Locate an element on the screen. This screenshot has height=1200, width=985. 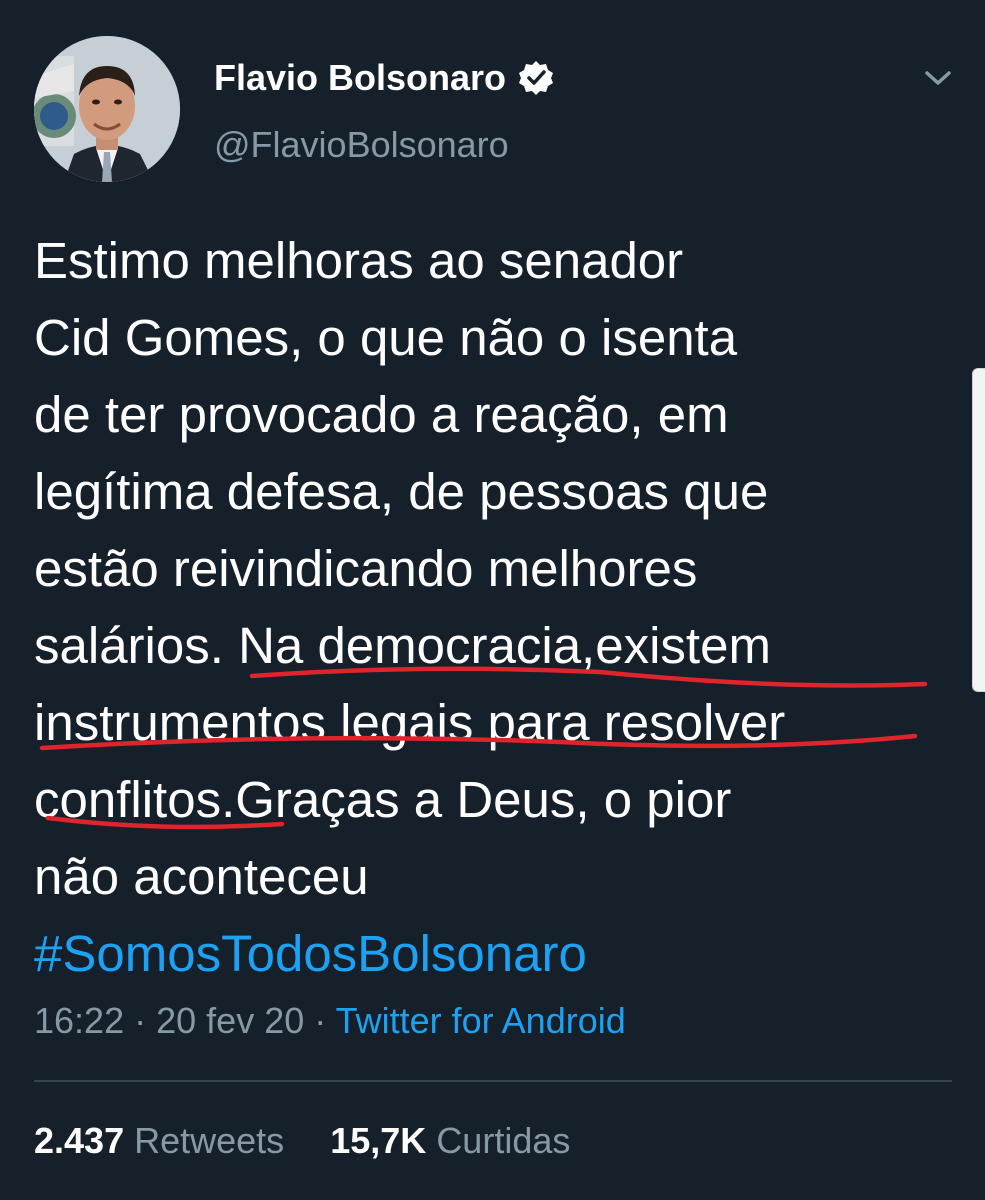
avatar is located at coordinates (107, 109).